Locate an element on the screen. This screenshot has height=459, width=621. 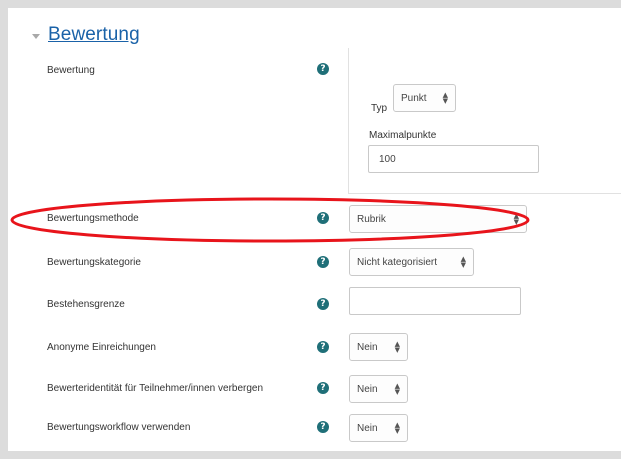
grading-method-select: Rubrik ▲ ▼ is located at coordinates (438, 219).